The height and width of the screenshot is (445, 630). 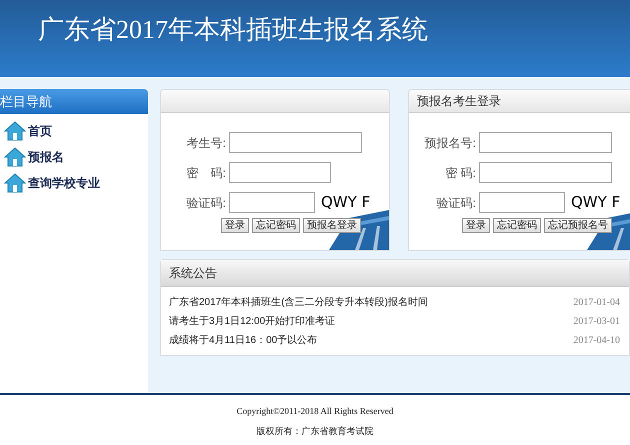 I want to click on footer-text: Copyright©2011-2018 All Rights Reserved, so click(x=315, y=411).